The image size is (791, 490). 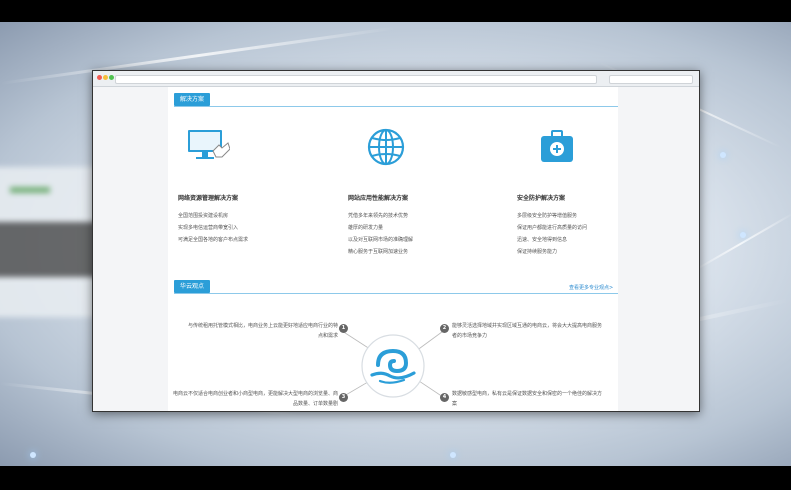 What do you see at coordinates (542, 240) in the screenshot?
I see `solution-line: 迅速、安全地得到信息` at bounding box center [542, 240].